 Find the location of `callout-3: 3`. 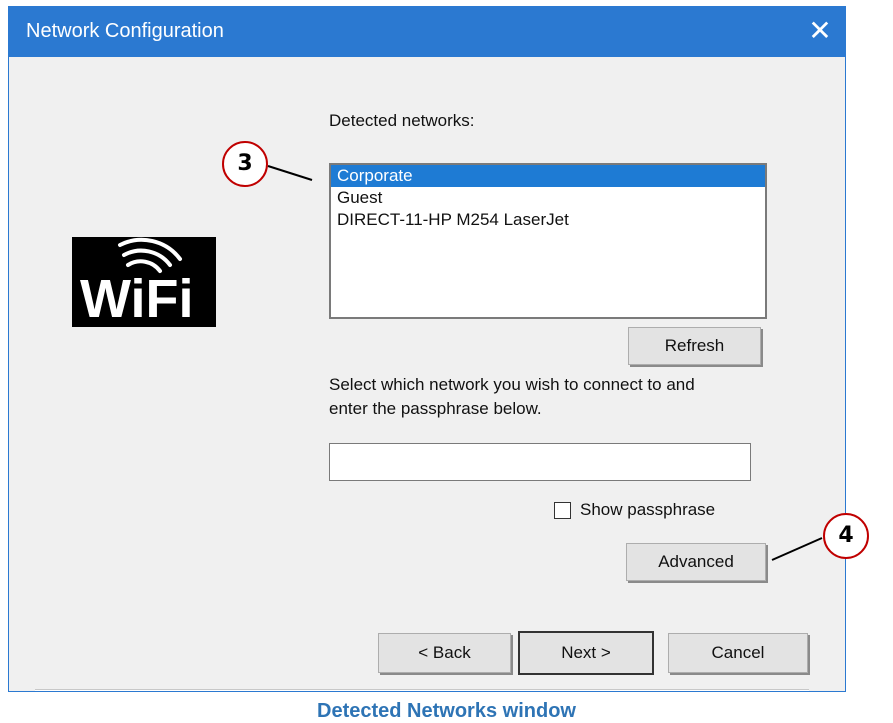

callout-3: 3 is located at coordinates (245, 164).